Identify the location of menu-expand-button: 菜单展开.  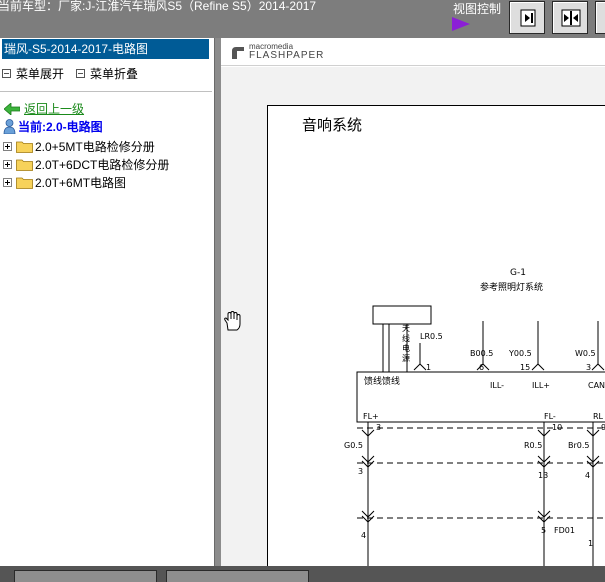
(33, 73).